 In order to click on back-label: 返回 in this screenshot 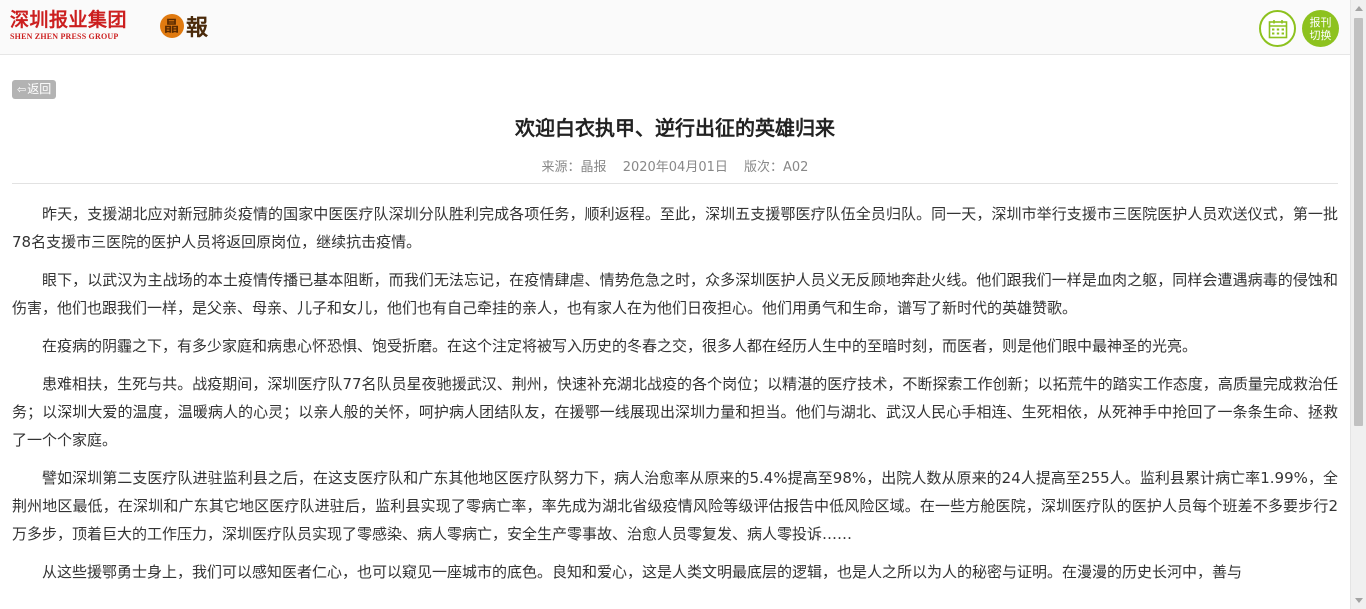, I will do `click(39, 89)`.